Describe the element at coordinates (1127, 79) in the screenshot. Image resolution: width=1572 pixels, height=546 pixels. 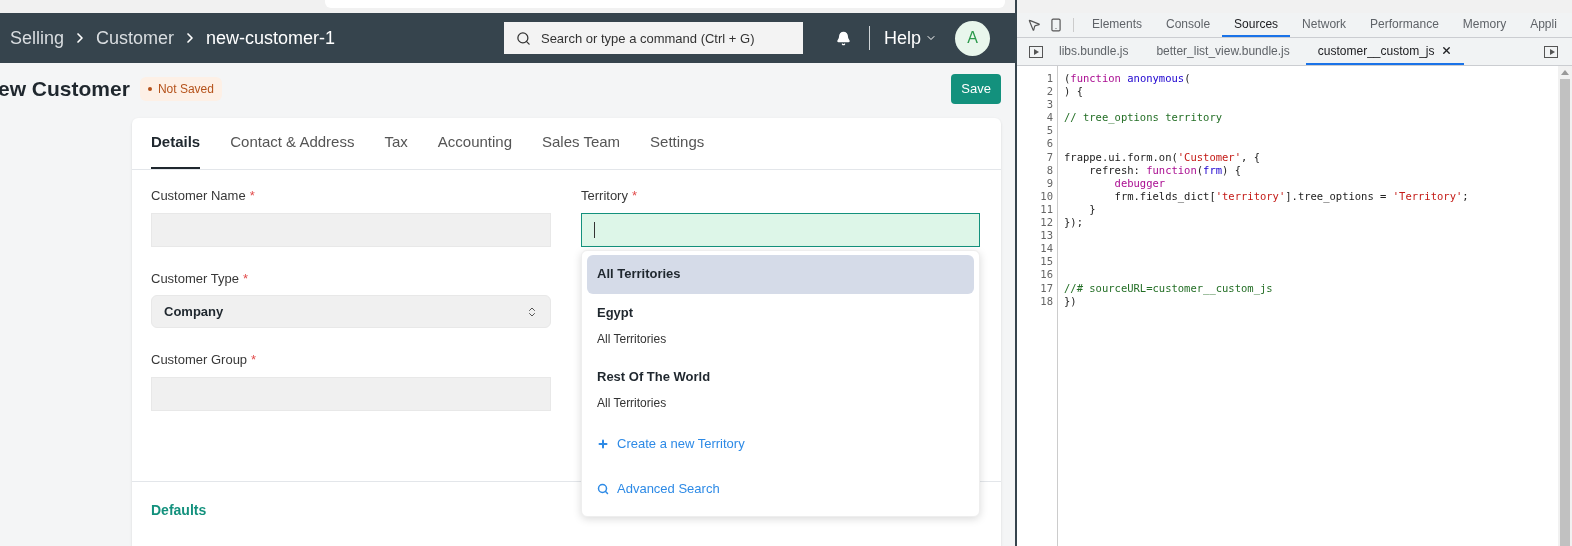
I see `code-line: (function anonymous(` at that location.